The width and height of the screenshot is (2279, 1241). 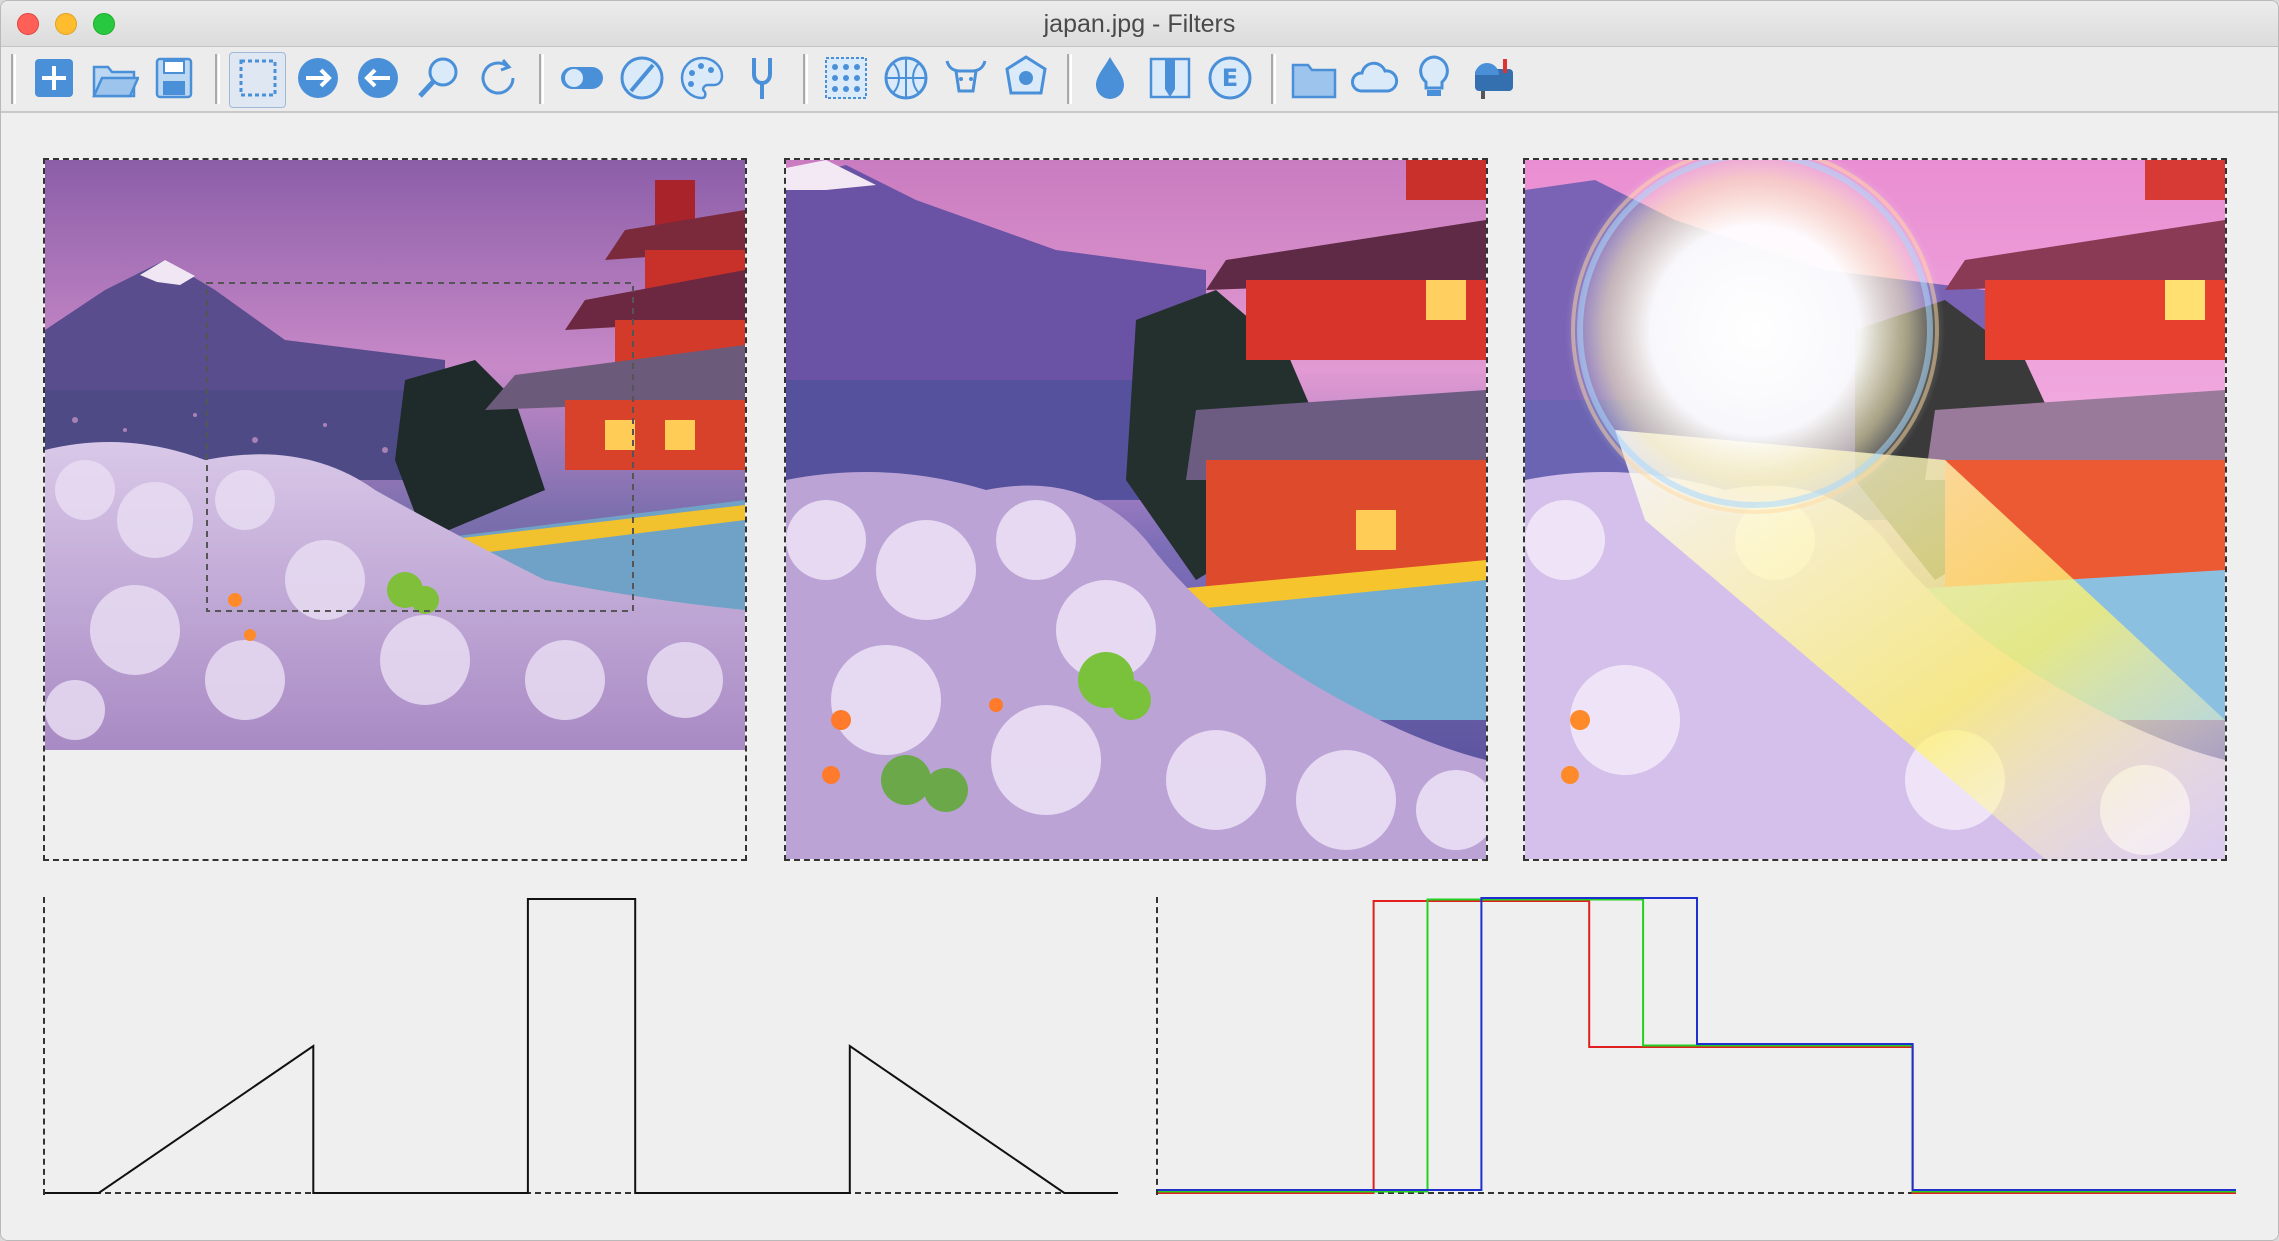 I want to click on polyhedron-icon, so click(x=1026, y=80).